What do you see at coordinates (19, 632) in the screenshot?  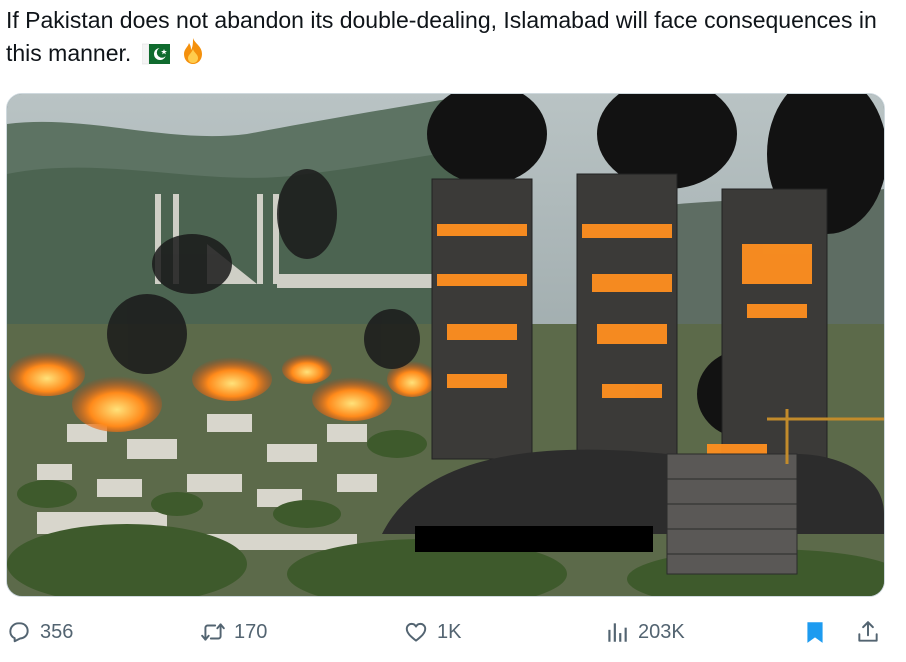 I see `reply-icon` at bounding box center [19, 632].